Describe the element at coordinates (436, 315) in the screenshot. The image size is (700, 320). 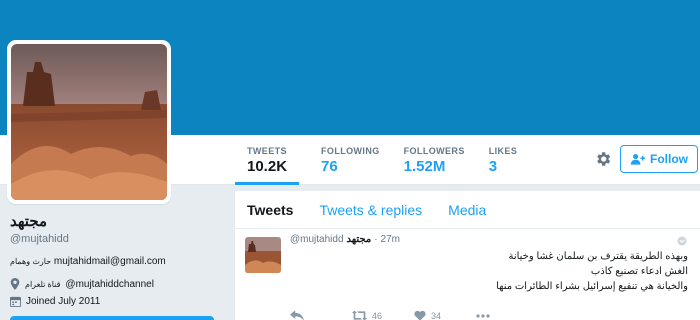
I see `like-count: 34` at that location.